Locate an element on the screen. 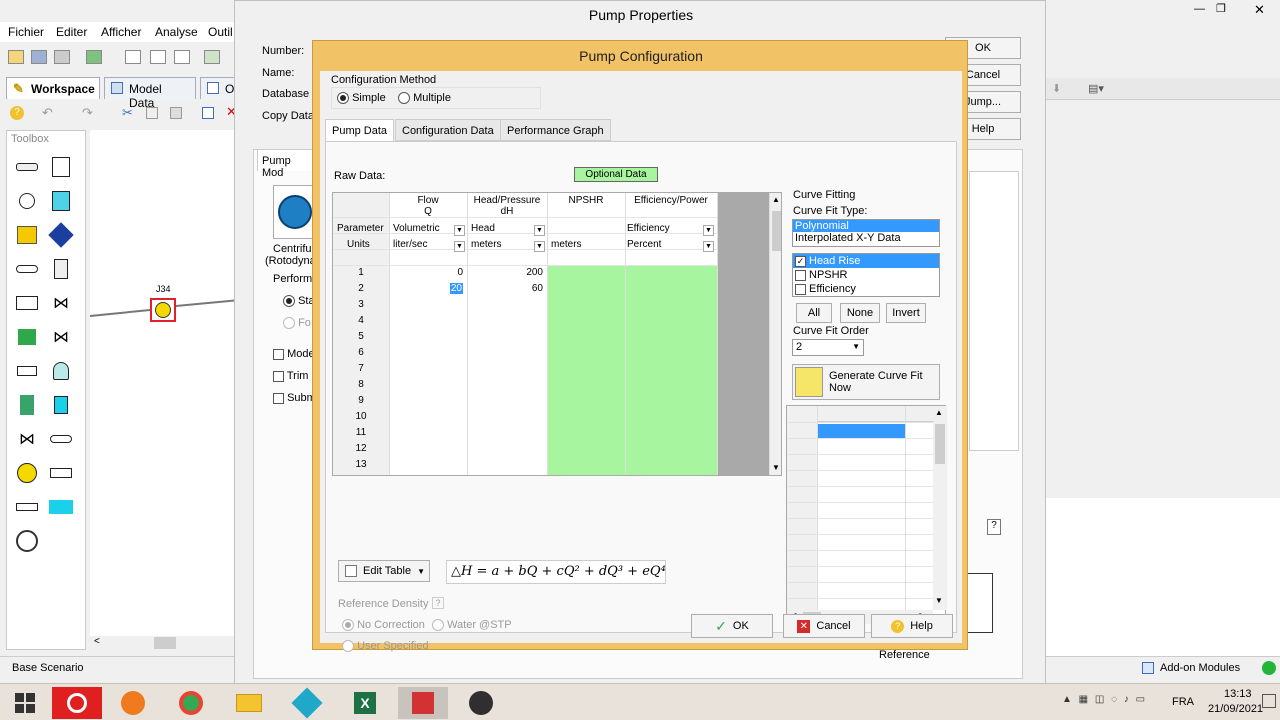 The image size is (1280, 720). pipe-fitting-tool-icon is located at coordinates (27, 269).